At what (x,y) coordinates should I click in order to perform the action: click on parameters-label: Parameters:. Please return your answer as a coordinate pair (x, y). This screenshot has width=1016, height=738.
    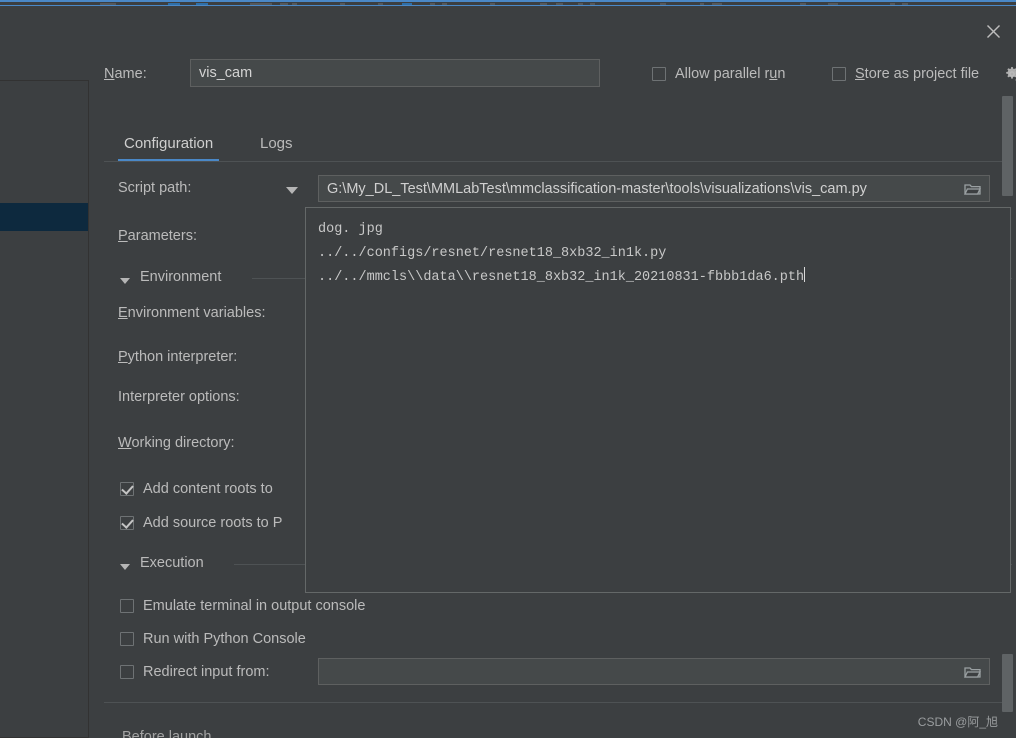
    Looking at the image, I should click on (157, 236).